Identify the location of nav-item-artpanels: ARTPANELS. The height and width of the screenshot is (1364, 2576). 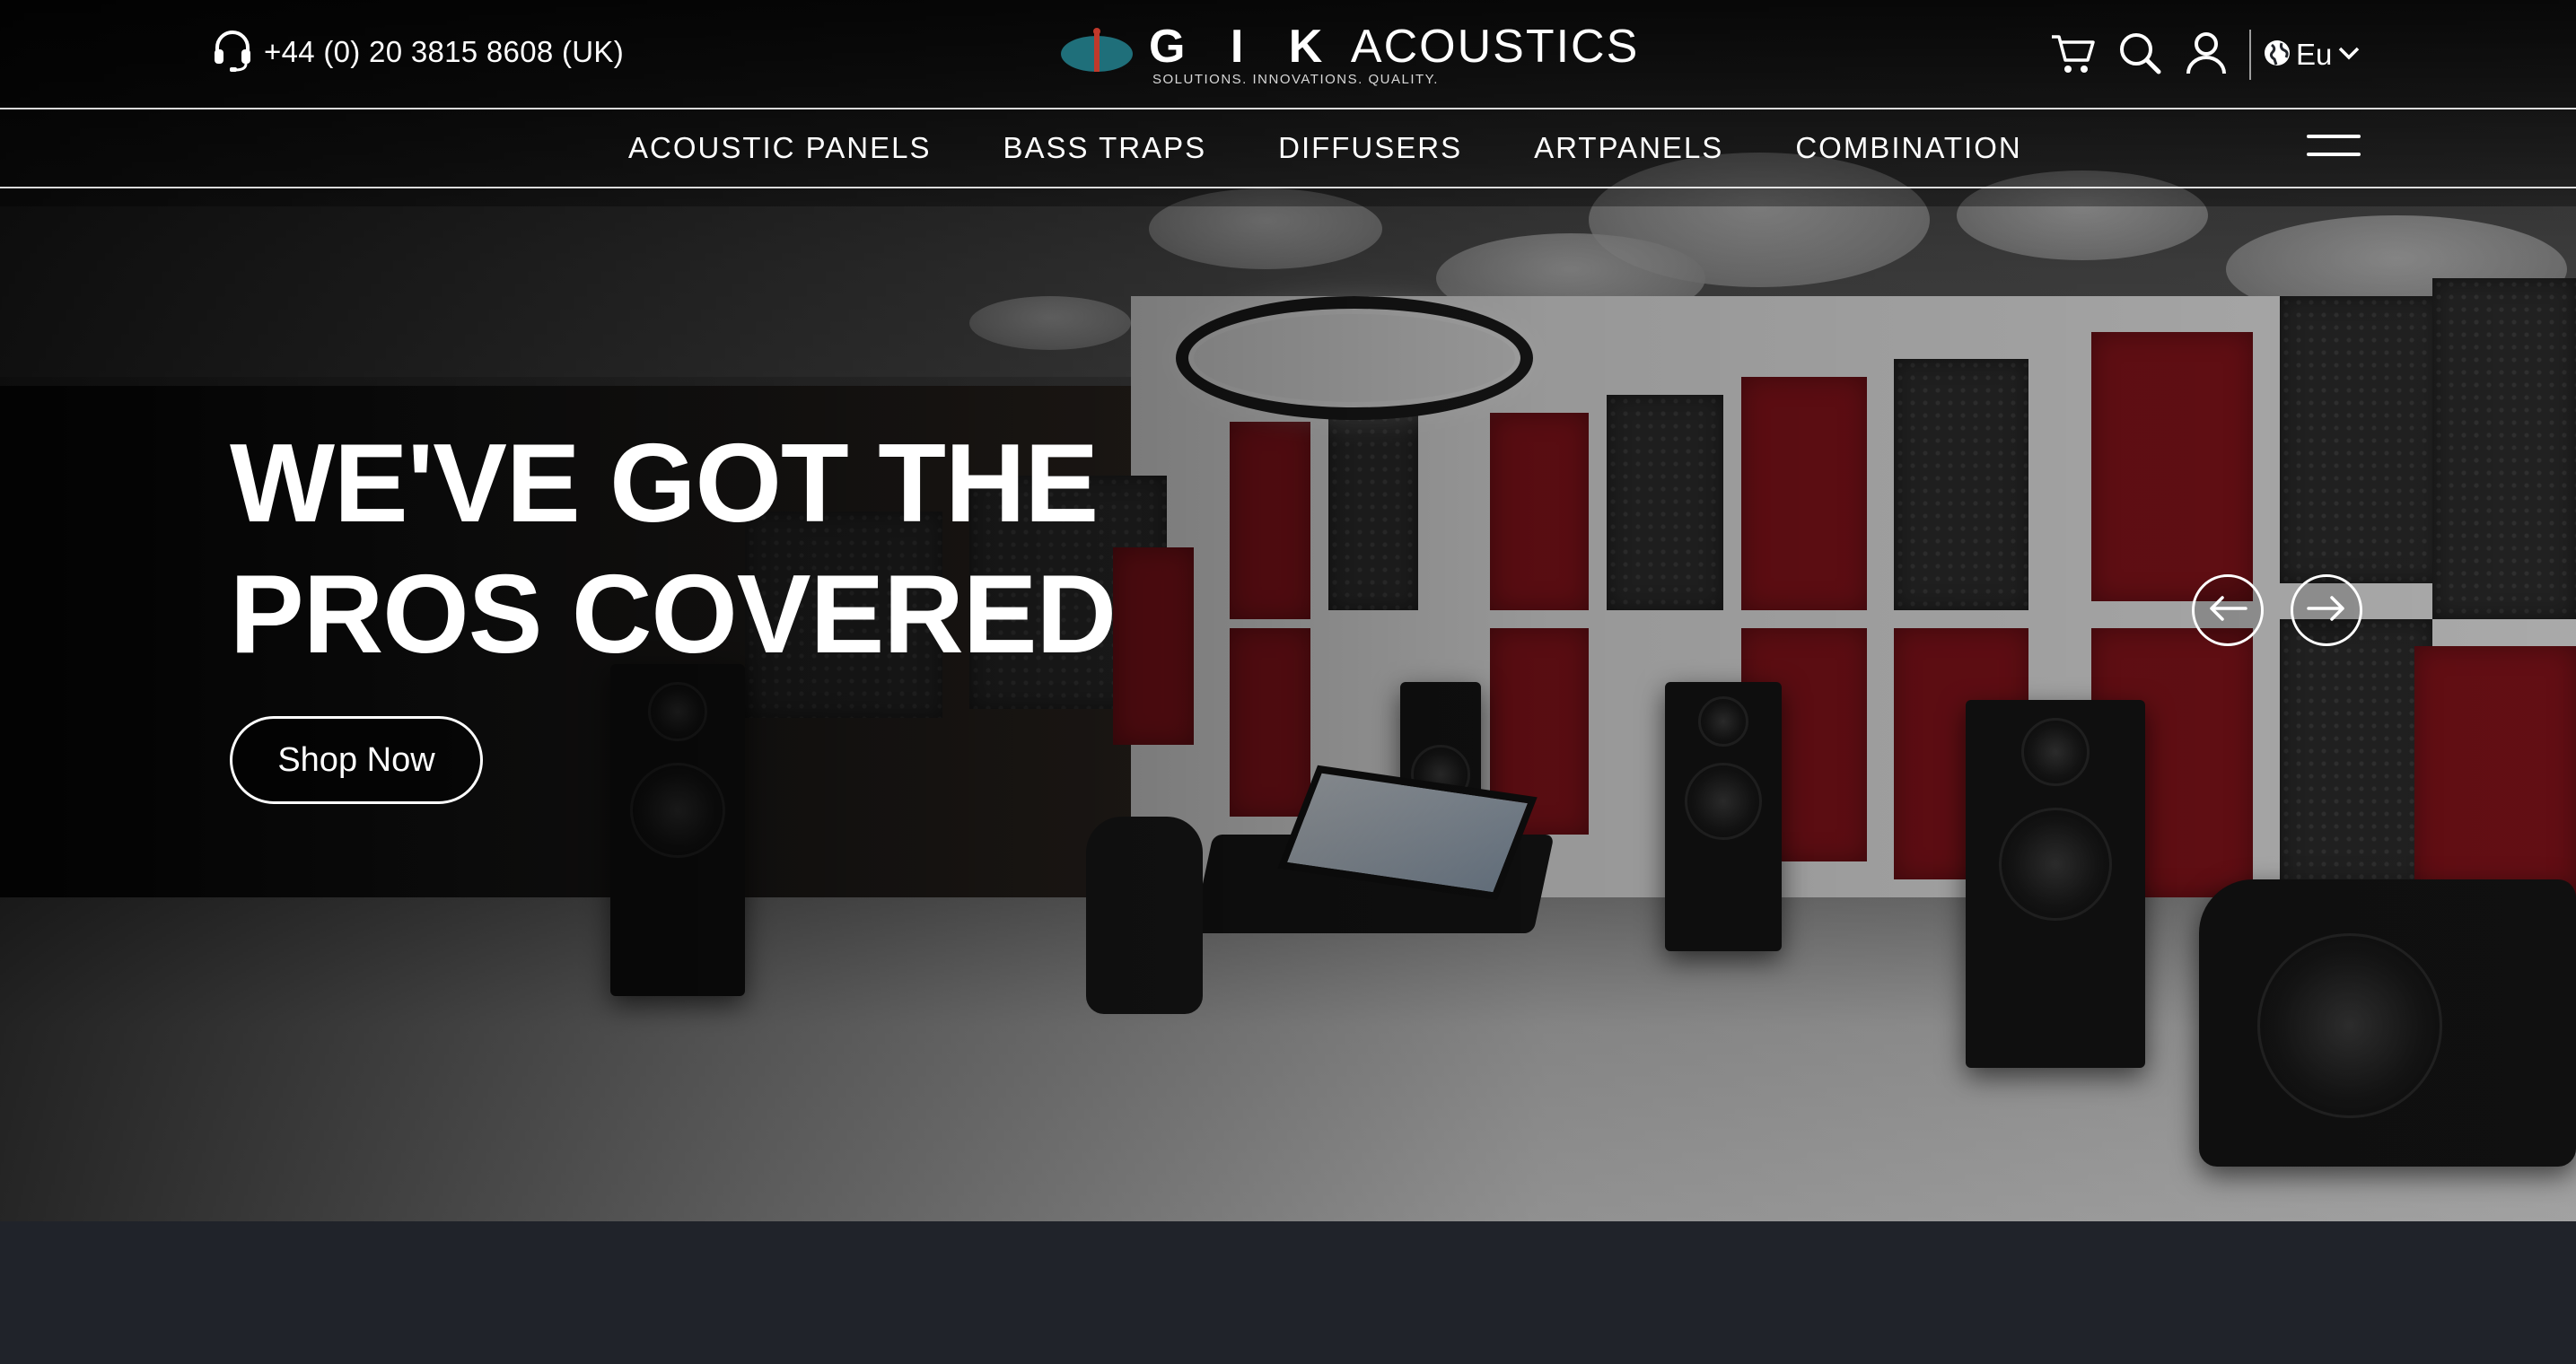
(1628, 148).